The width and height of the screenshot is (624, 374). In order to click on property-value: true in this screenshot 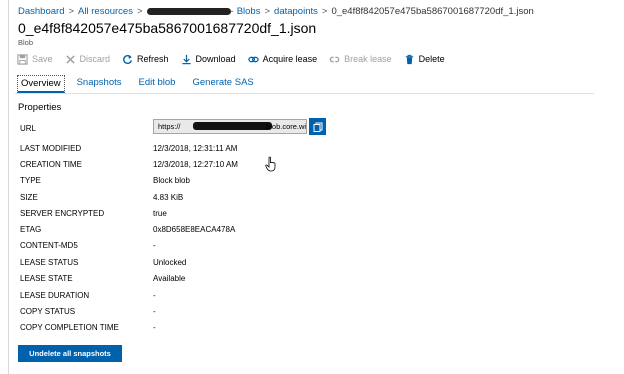, I will do `click(160, 213)`.